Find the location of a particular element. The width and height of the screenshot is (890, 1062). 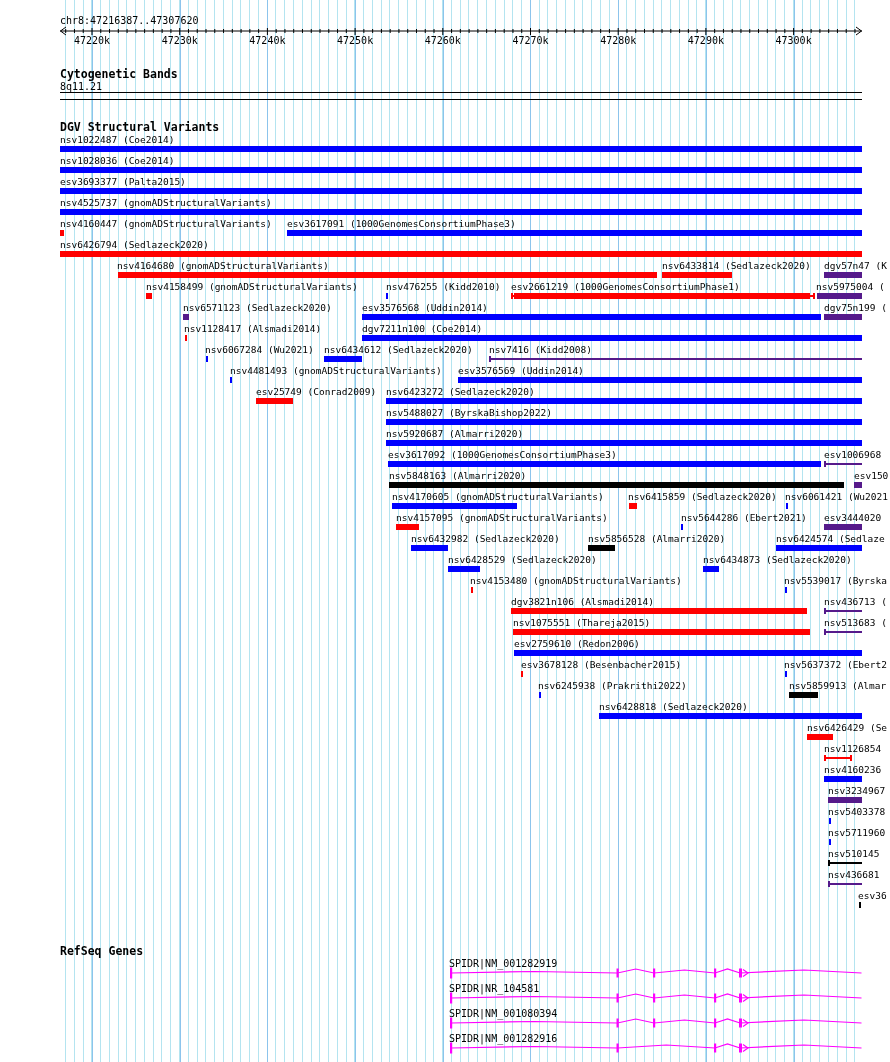

variant-label: nsv4157095 (gnomADStructuralVariants) is located at coordinates (502, 517).